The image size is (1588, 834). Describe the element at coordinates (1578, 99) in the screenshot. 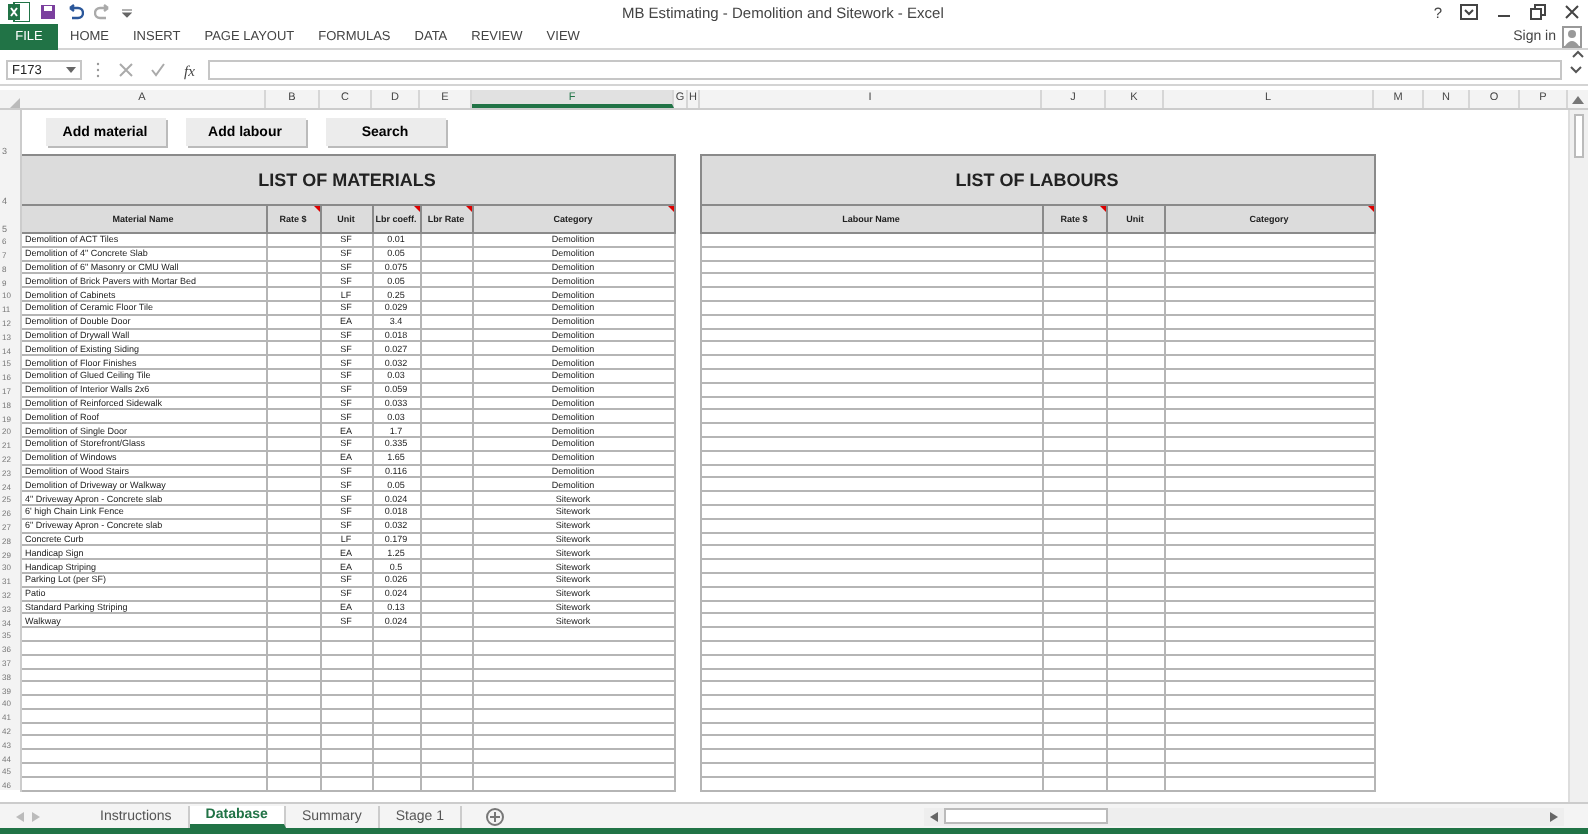

I see `scroll-up-icon` at that location.